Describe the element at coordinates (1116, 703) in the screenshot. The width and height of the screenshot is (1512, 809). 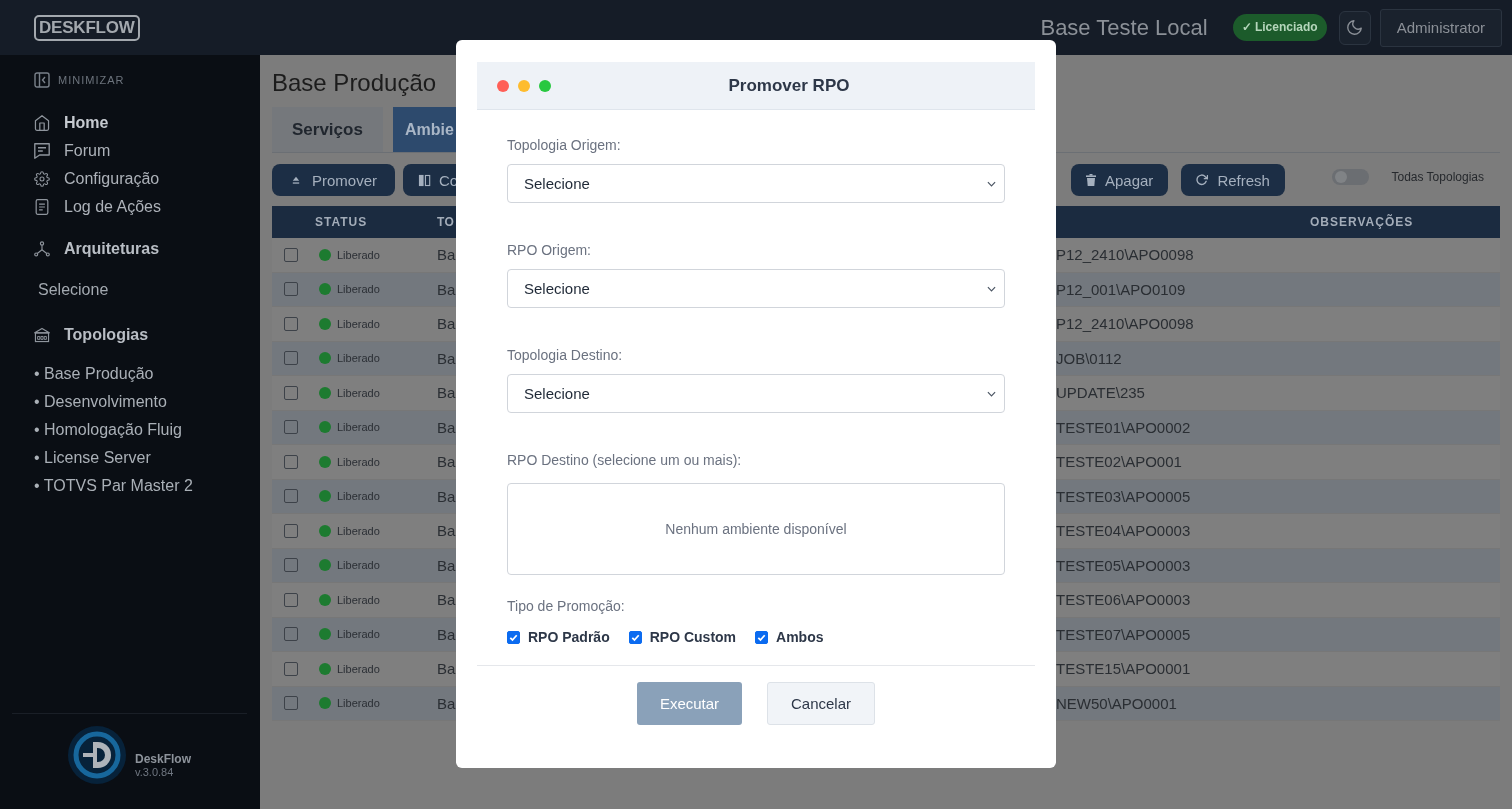
I see `table-cell: NEW50\APO0001` at that location.